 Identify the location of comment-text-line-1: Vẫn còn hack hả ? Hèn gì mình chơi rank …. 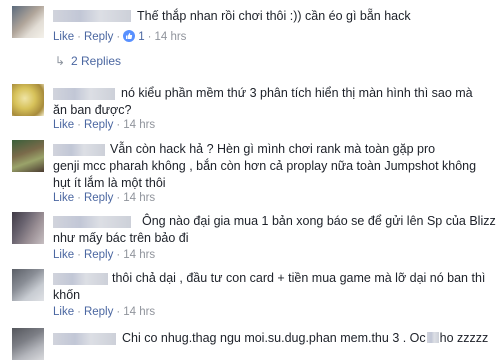
(273, 149).